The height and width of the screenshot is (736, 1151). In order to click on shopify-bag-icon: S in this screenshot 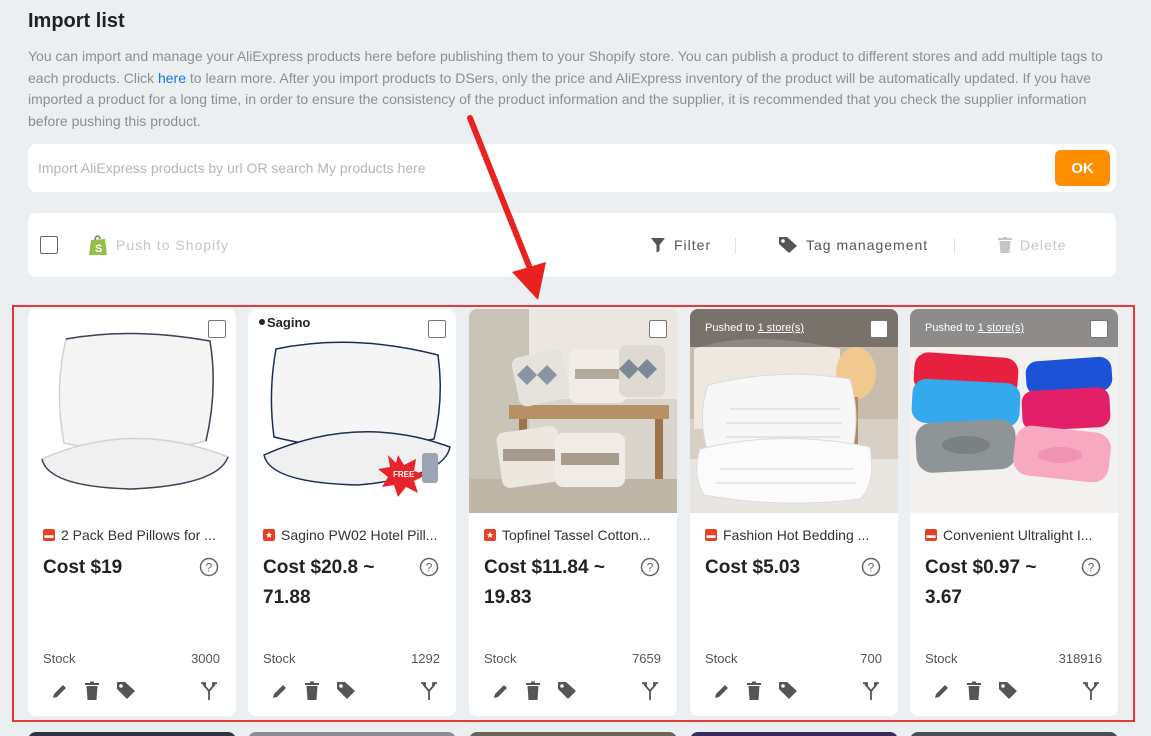, I will do `click(98, 245)`.